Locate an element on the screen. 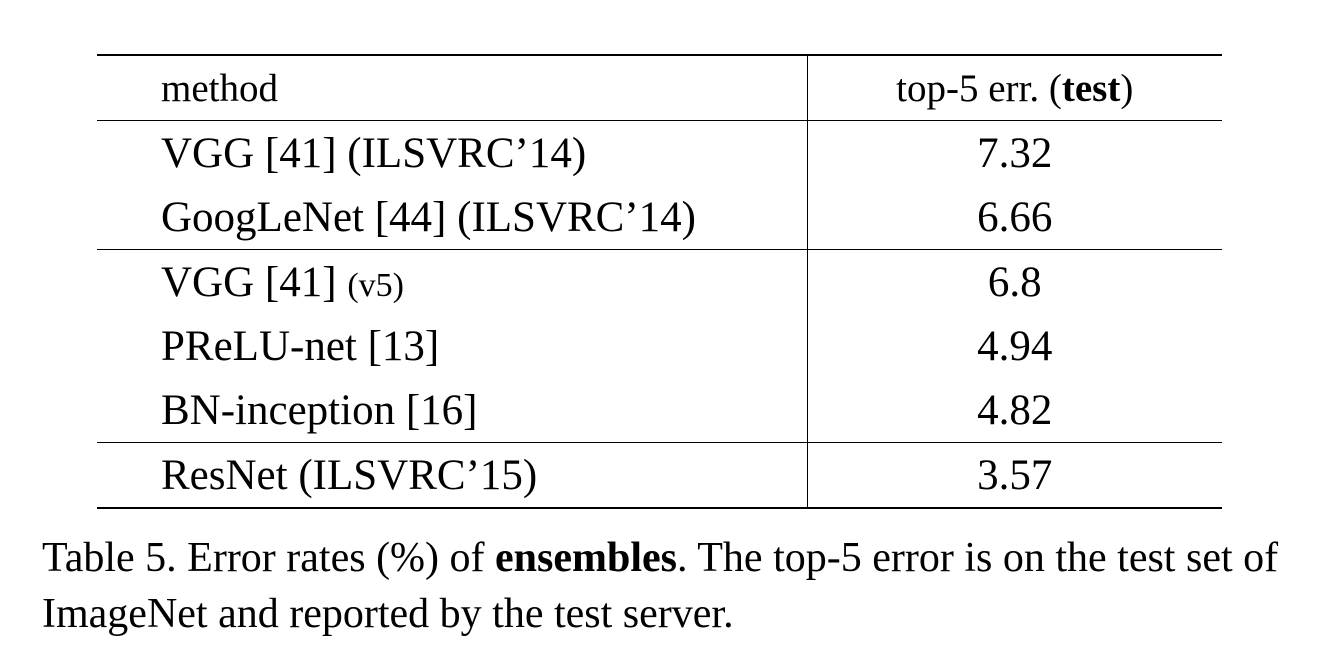  error-cell: 3.57 is located at coordinates (1014, 475).